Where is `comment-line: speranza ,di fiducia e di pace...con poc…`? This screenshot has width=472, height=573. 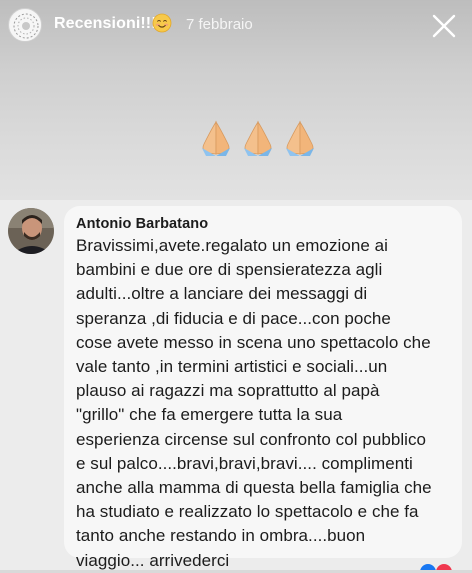 comment-line: speranza ,di fiducia e di pace...con poc… is located at coordinates (233, 318).